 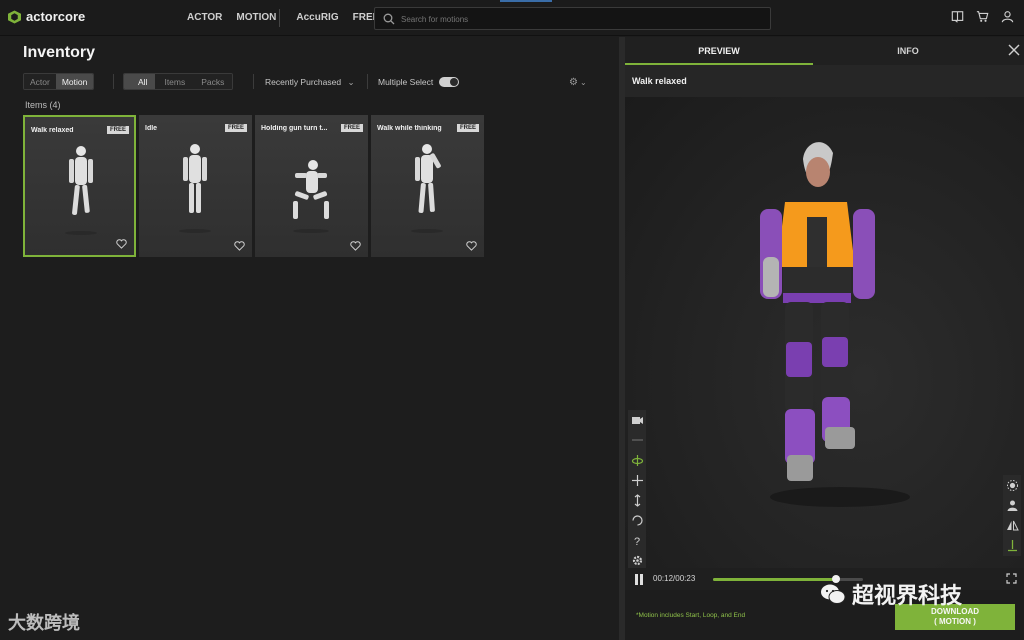 I want to click on main-nav: ACTOR MOTION AccuRIG FREE, so click(x=283, y=17).